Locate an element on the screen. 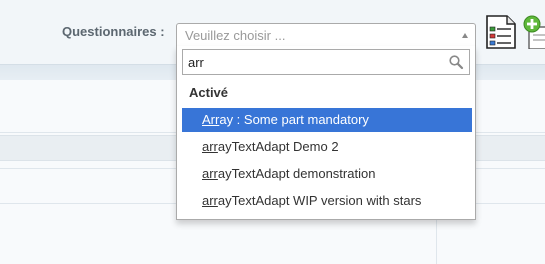 This screenshot has height=264, width=545. option-item: arrayTextAdapt demonstration is located at coordinates (327, 174).